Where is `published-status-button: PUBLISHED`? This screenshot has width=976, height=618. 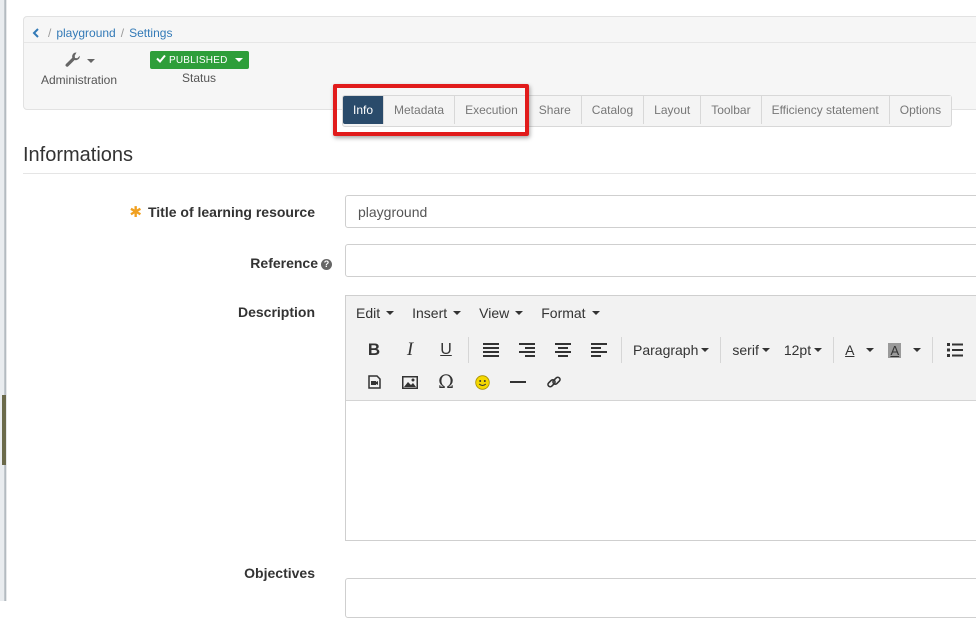 published-status-button: PUBLISHED is located at coordinates (199, 60).